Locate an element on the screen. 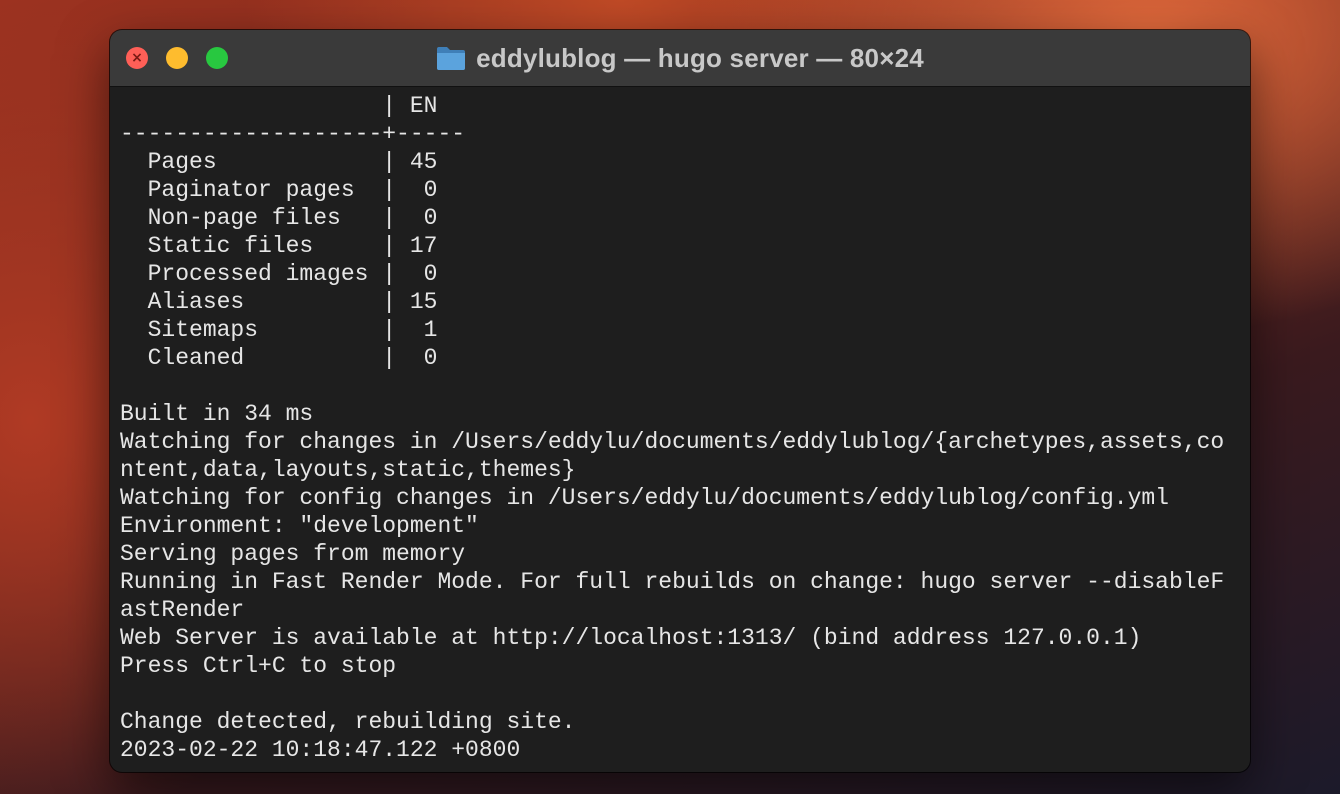 The height and width of the screenshot is (794, 1340). window-title-text: eddylublog — hugo server — 80×24 is located at coordinates (700, 57).